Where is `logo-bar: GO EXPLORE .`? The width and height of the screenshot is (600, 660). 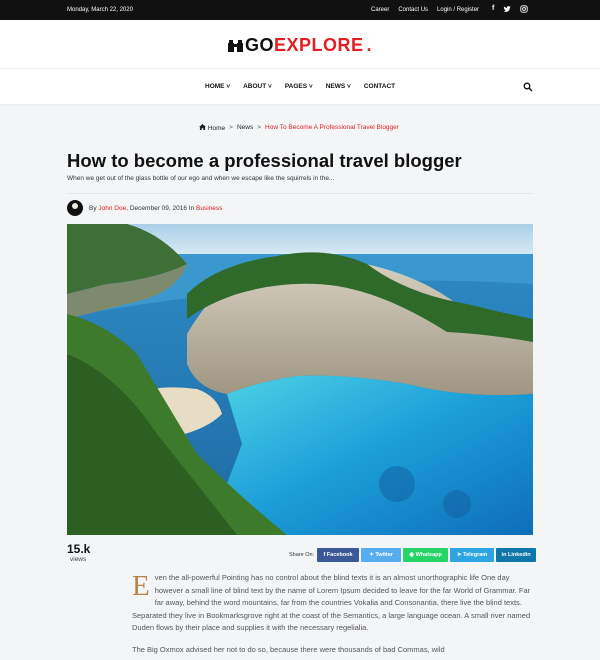
logo-bar: GO EXPLORE . is located at coordinates (300, 44).